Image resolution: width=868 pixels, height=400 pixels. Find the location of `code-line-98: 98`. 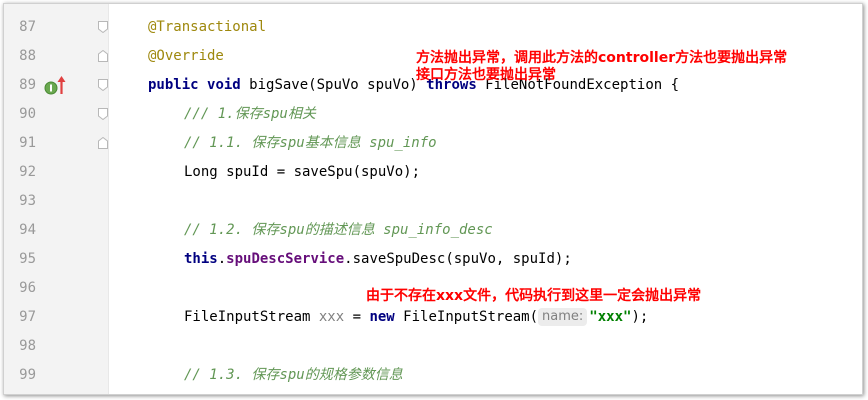

code-line-98: 98 is located at coordinates (433, 346).